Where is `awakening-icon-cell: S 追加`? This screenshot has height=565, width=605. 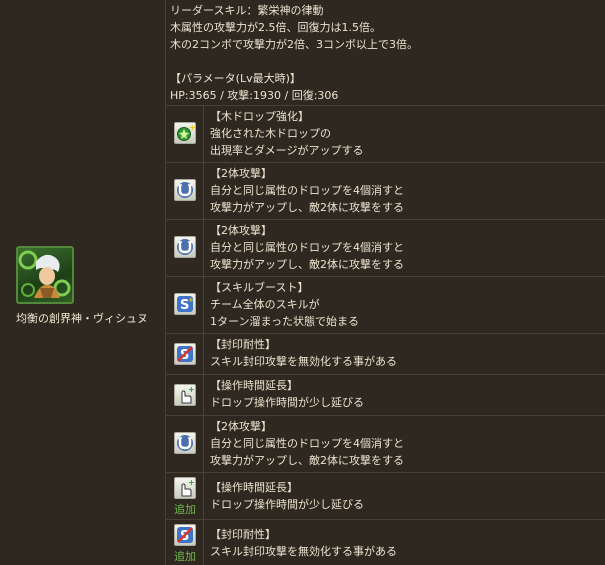 awakening-icon-cell: S 追加 is located at coordinates (185, 542).